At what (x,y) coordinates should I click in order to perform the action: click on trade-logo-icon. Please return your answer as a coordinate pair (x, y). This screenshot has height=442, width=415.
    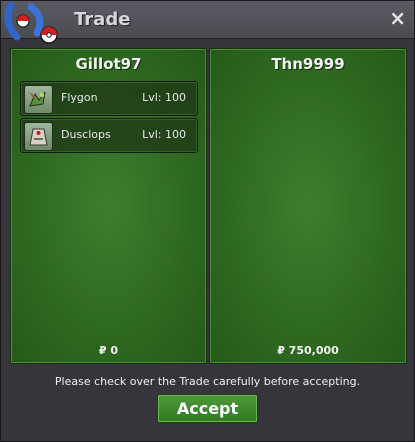
    Looking at the image, I should click on (31, 22).